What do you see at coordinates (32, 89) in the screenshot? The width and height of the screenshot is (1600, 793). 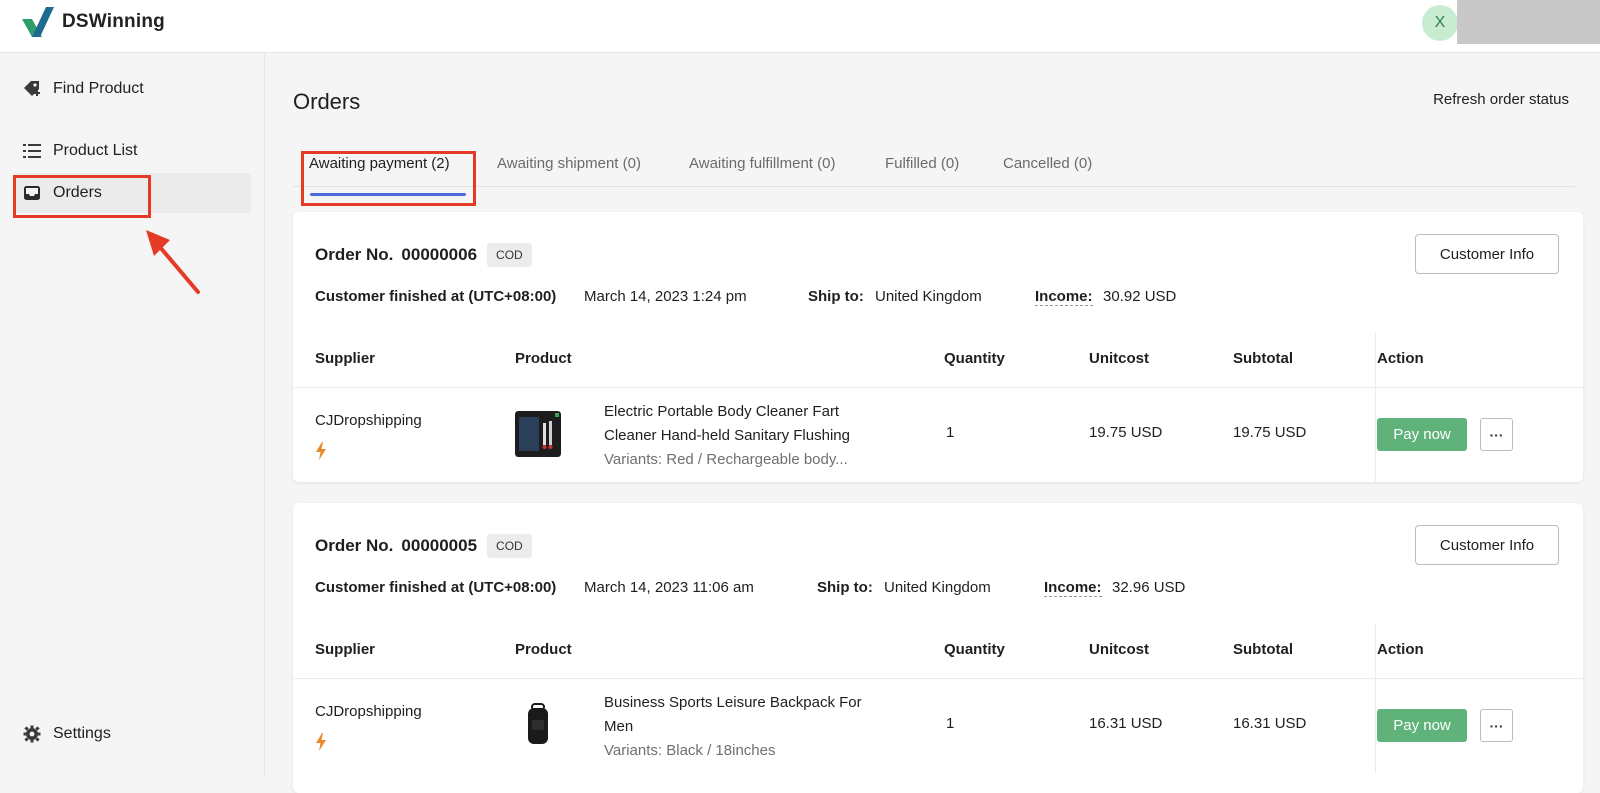 I see `tag-plus-icon` at bounding box center [32, 89].